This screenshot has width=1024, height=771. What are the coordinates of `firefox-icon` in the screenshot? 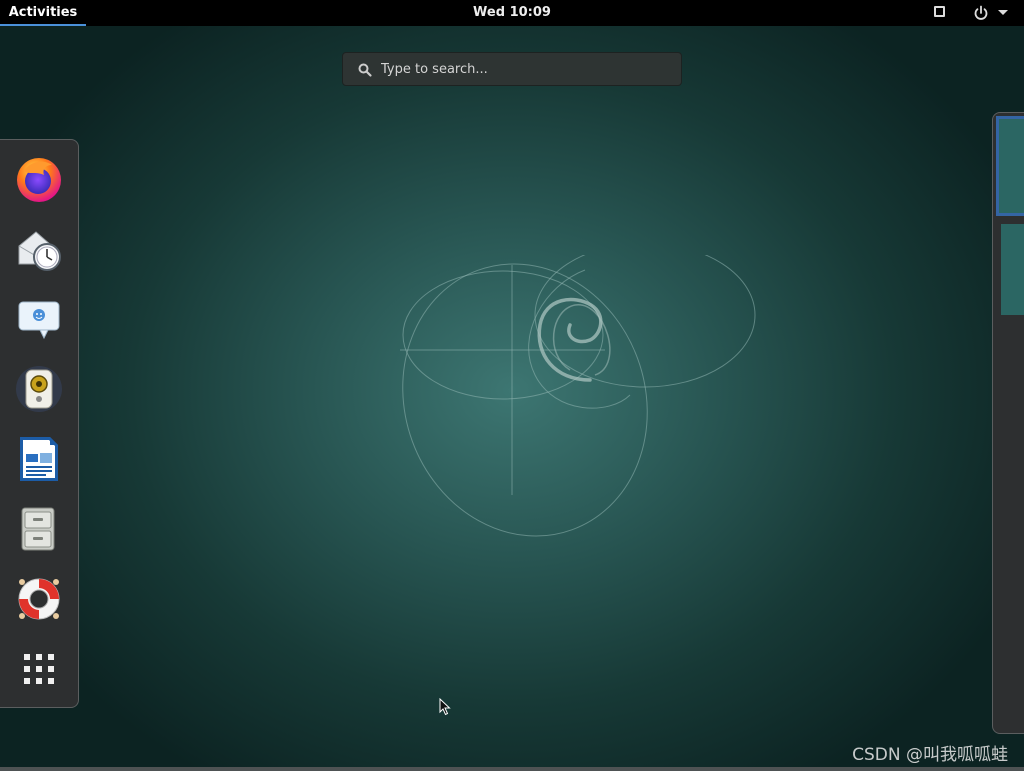 It's located at (39, 178).